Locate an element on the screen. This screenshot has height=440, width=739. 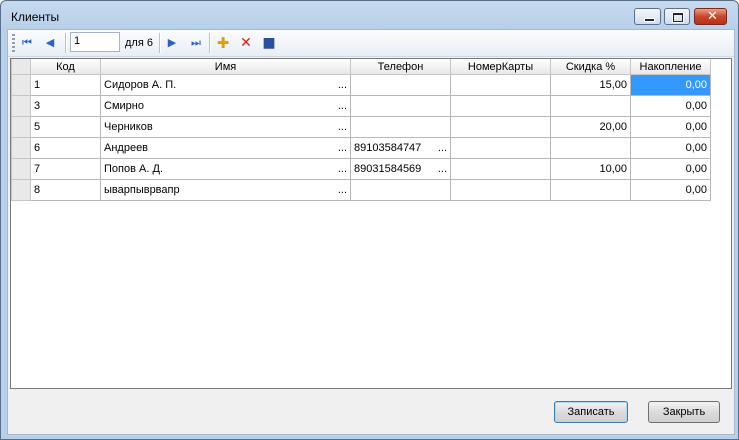
close-window-button: ✕ is located at coordinates (710, 16).